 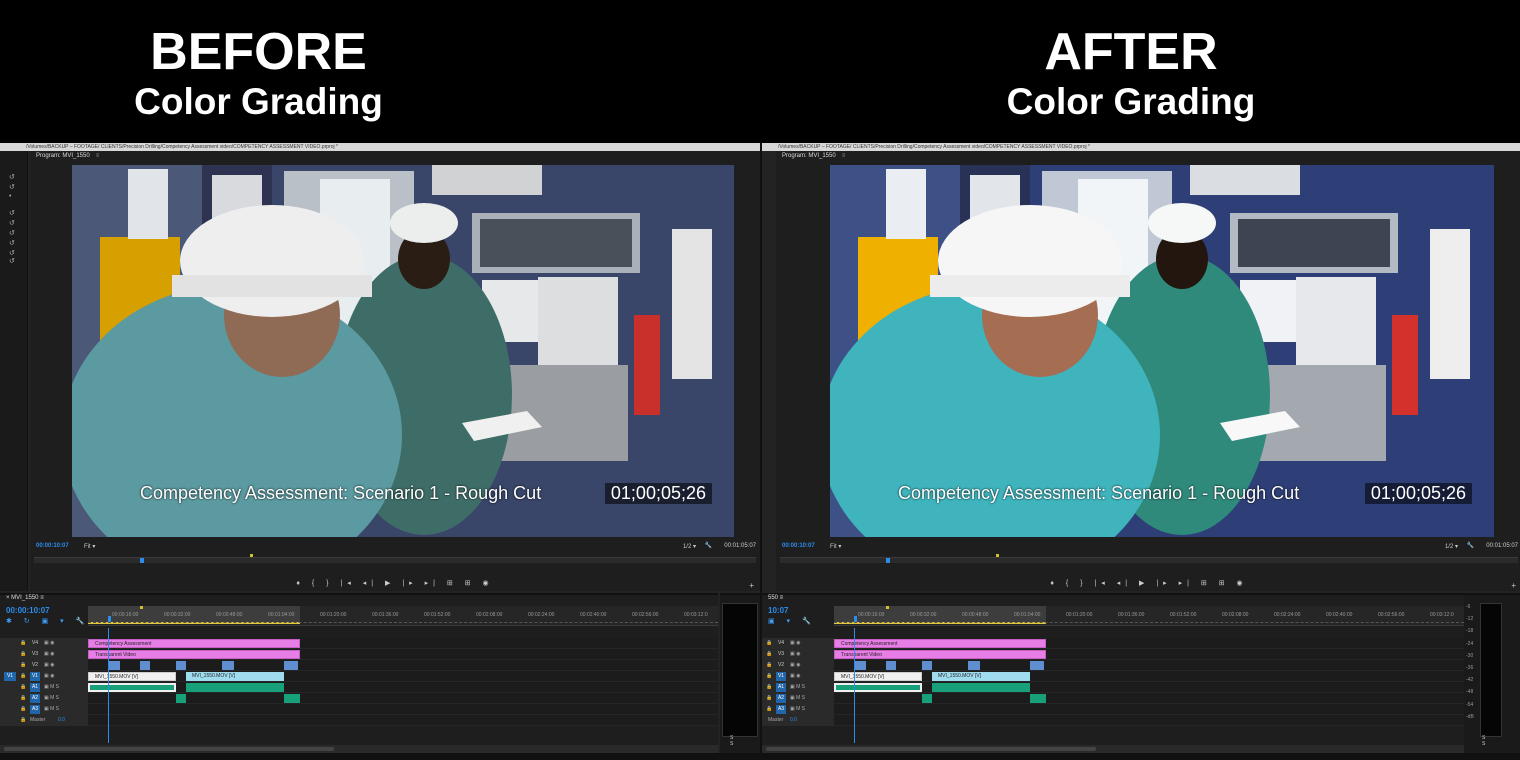 I want to click on sequence-timecode: 00:00:10:07, so click(x=28, y=610).